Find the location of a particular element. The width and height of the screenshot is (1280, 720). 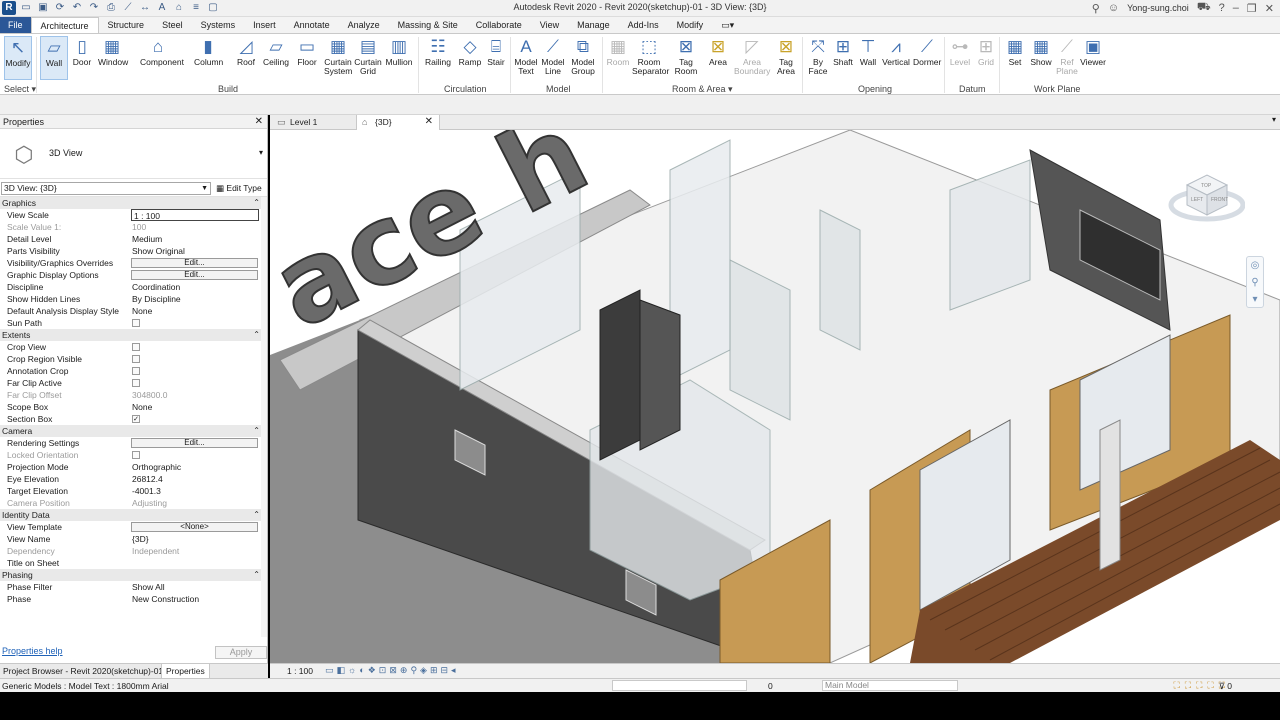

tab-properties: Properties is located at coordinates (185, 671).